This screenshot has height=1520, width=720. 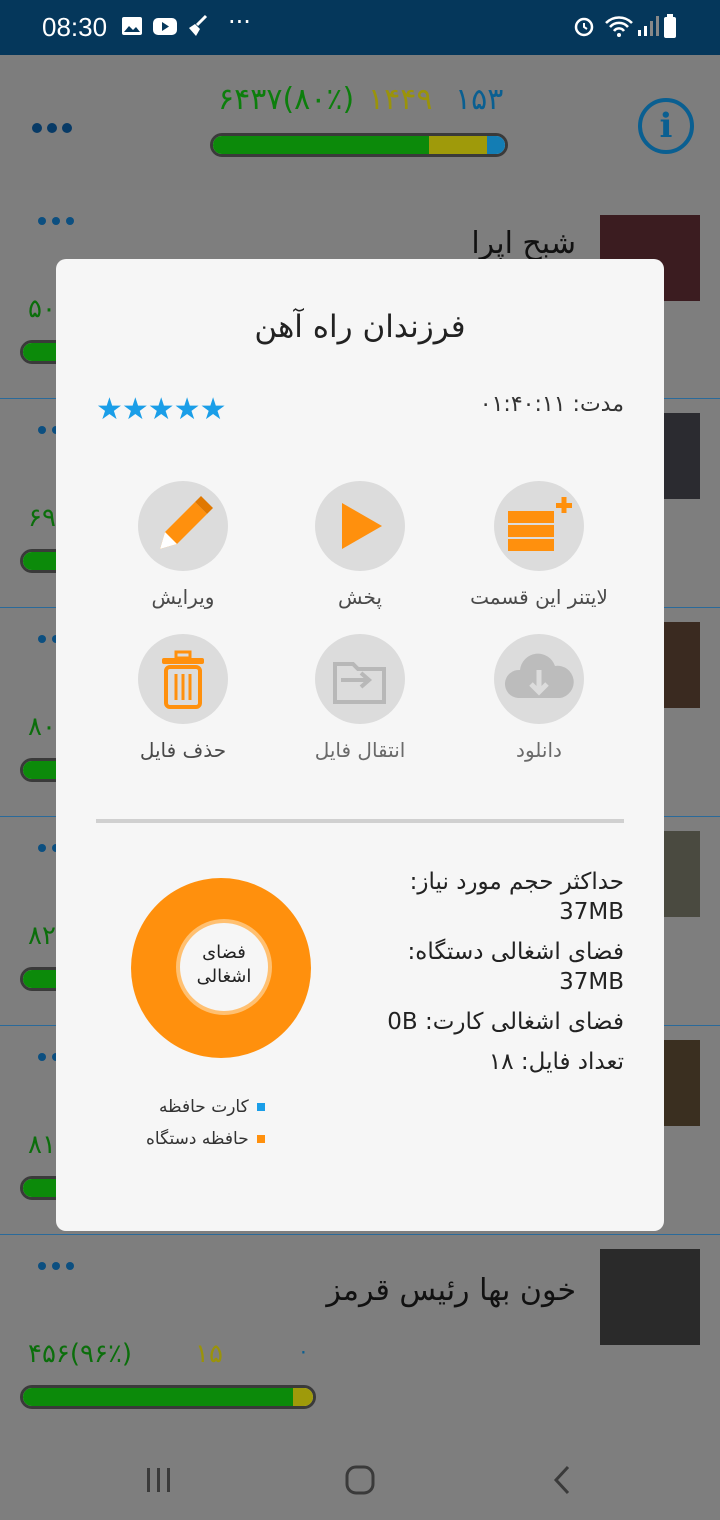 What do you see at coordinates (516, 882) in the screenshot?
I see `max-size-label: حداکثر حجم مورد نیاز:` at bounding box center [516, 882].